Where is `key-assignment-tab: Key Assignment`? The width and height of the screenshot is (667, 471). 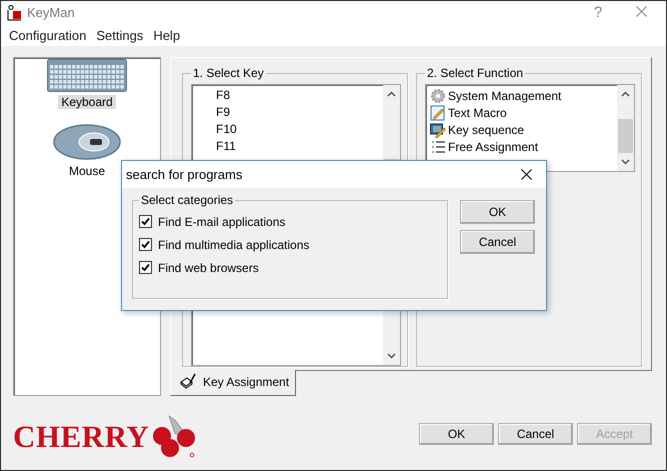 key-assignment-tab: Key Assignment is located at coordinates (233, 383).